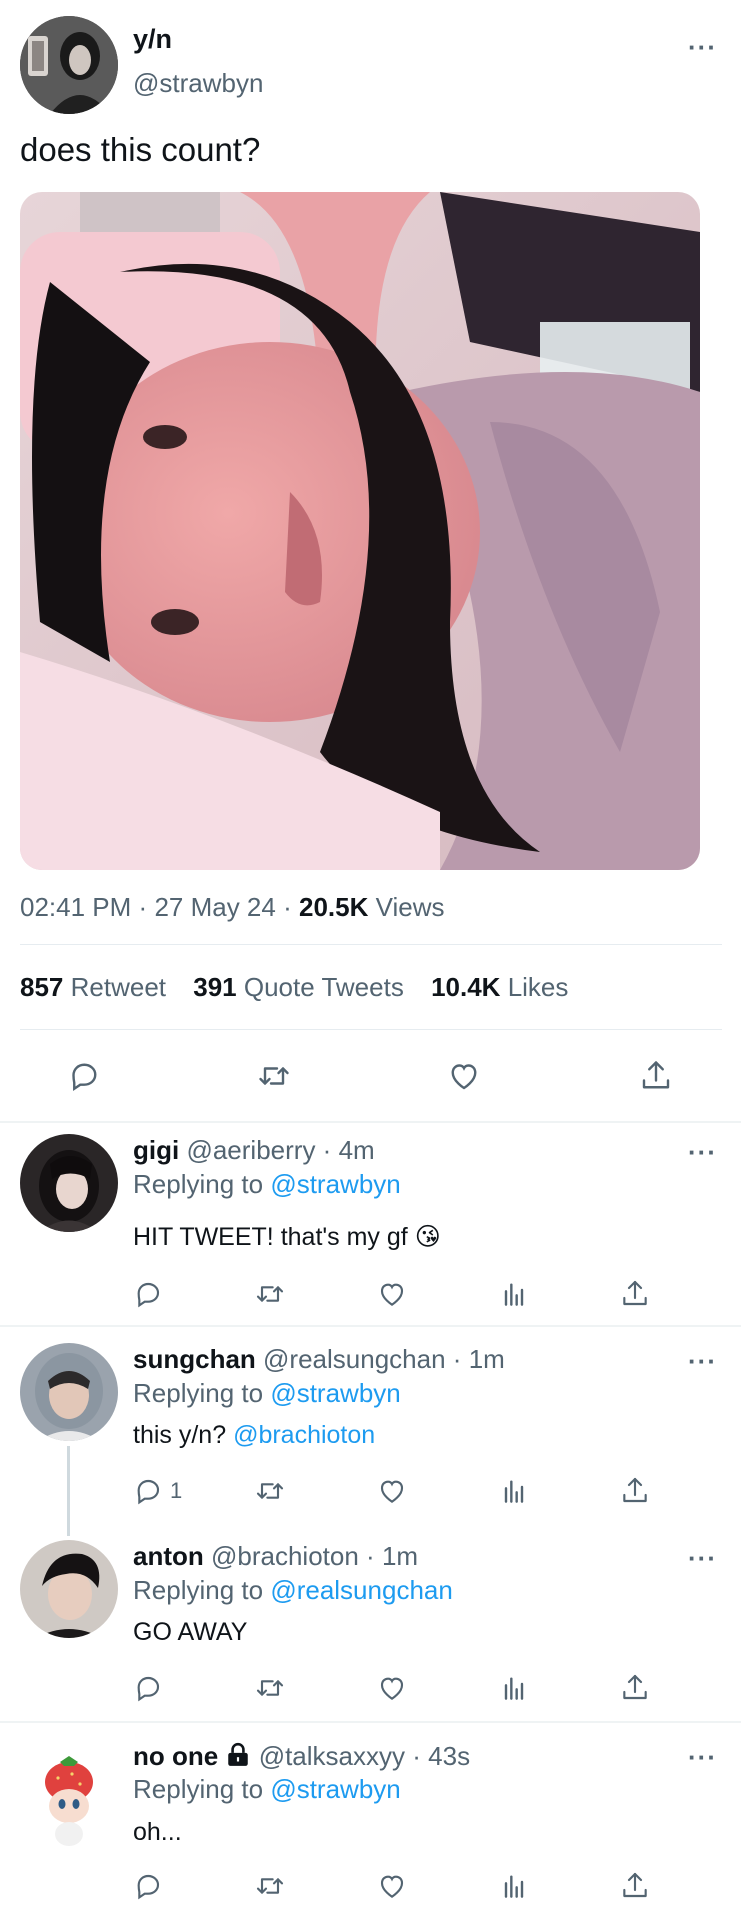 The image size is (741, 1920). Describe the element at coordinates (180, 1435) in the screenshot. I see `reply-text-content: this y/n?` at that location.